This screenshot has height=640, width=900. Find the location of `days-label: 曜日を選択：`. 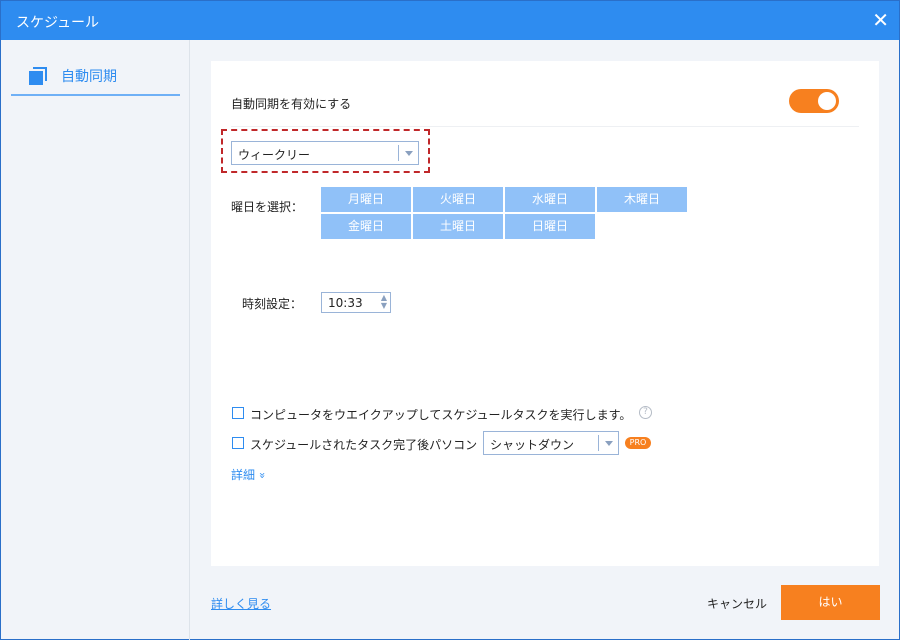

days-label: 曜日を選択： is located at coordinates (267, 207).